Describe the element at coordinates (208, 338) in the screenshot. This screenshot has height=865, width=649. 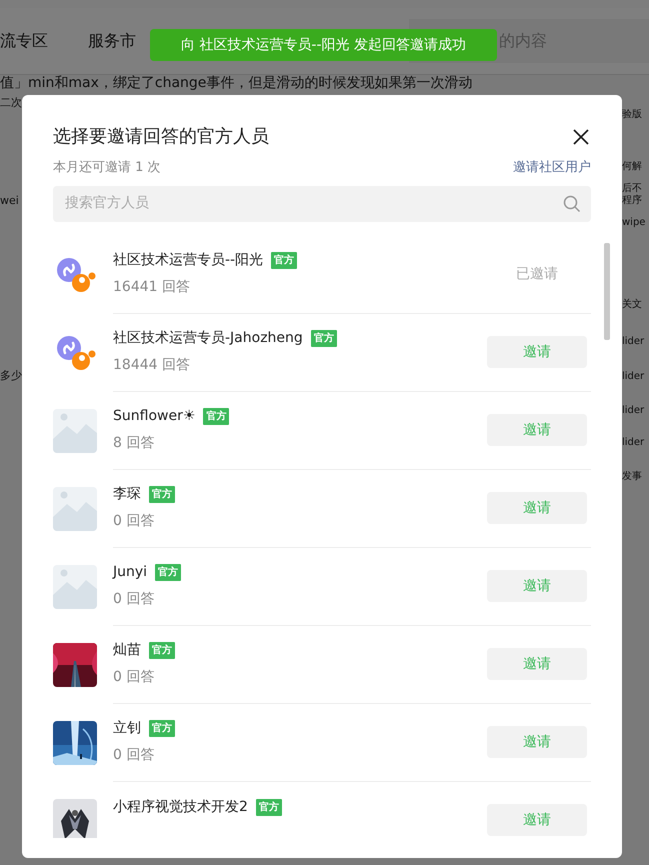
I see `person-name: 社区技术运营专员-Jahozheng` at that location.